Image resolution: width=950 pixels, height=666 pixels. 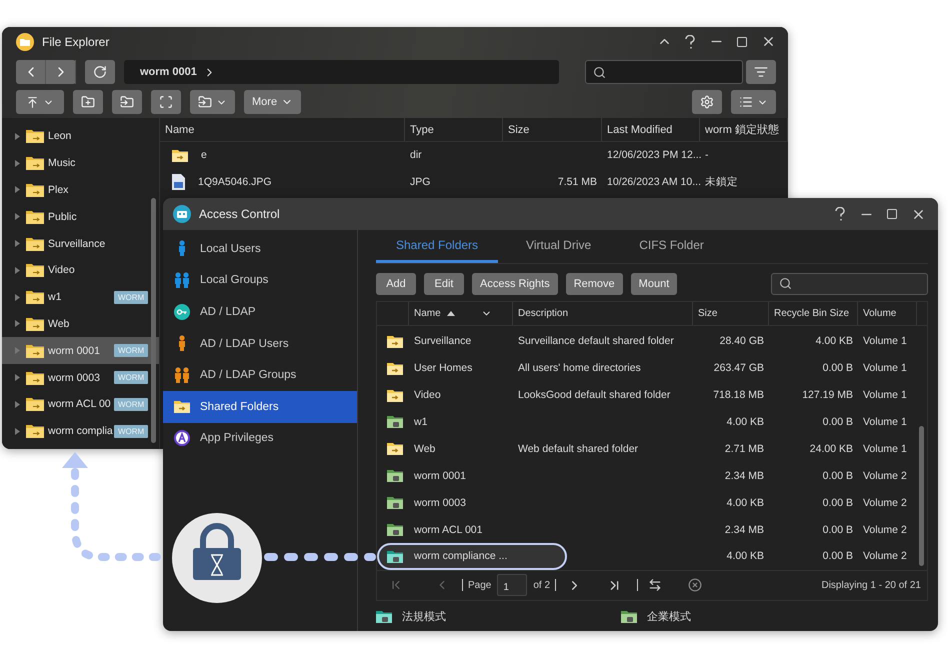 What do you see at coordinates (887, 313) in the screenshot?
I see `column-header: Volume` at bounding box center [887, 313].